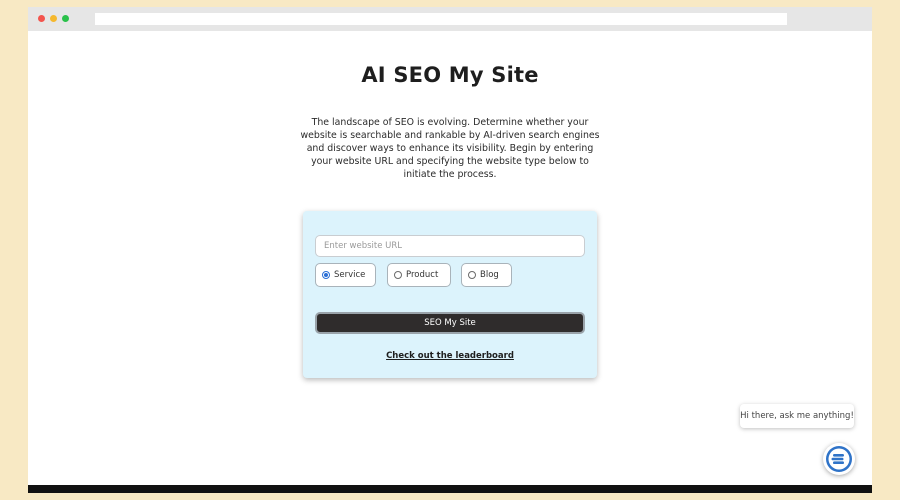 This screenshot has height=500, width=900. Describe the element at coordinates (450, 246) in the screenshot. I see `website-url-input` at that location.